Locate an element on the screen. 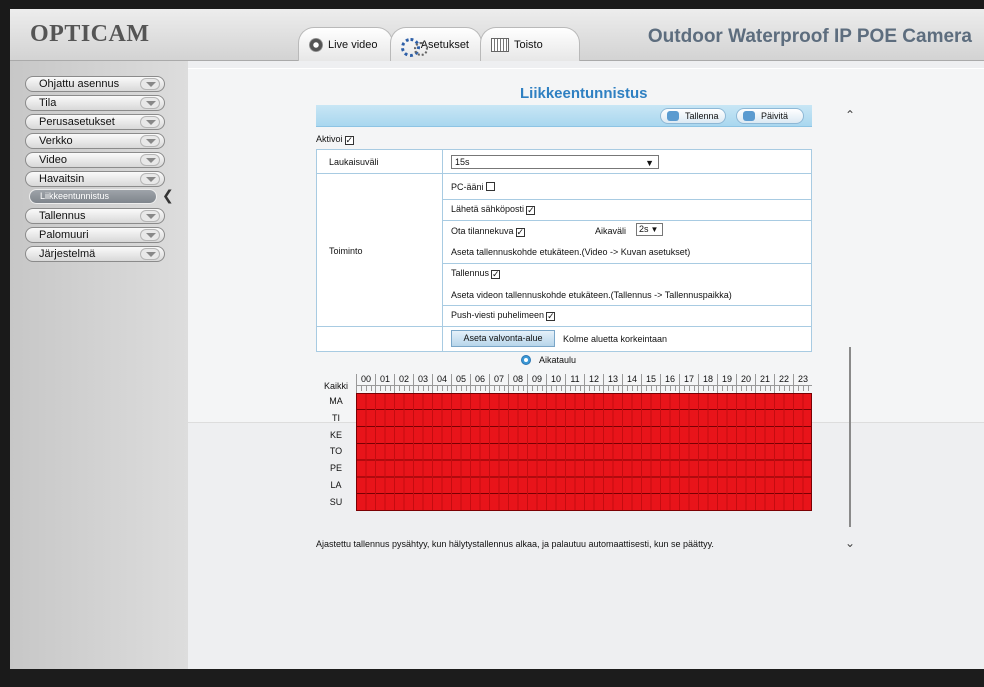  sidebar-item-setup-wizard: Ohjattu asennus is located at coordinates (95, 84).